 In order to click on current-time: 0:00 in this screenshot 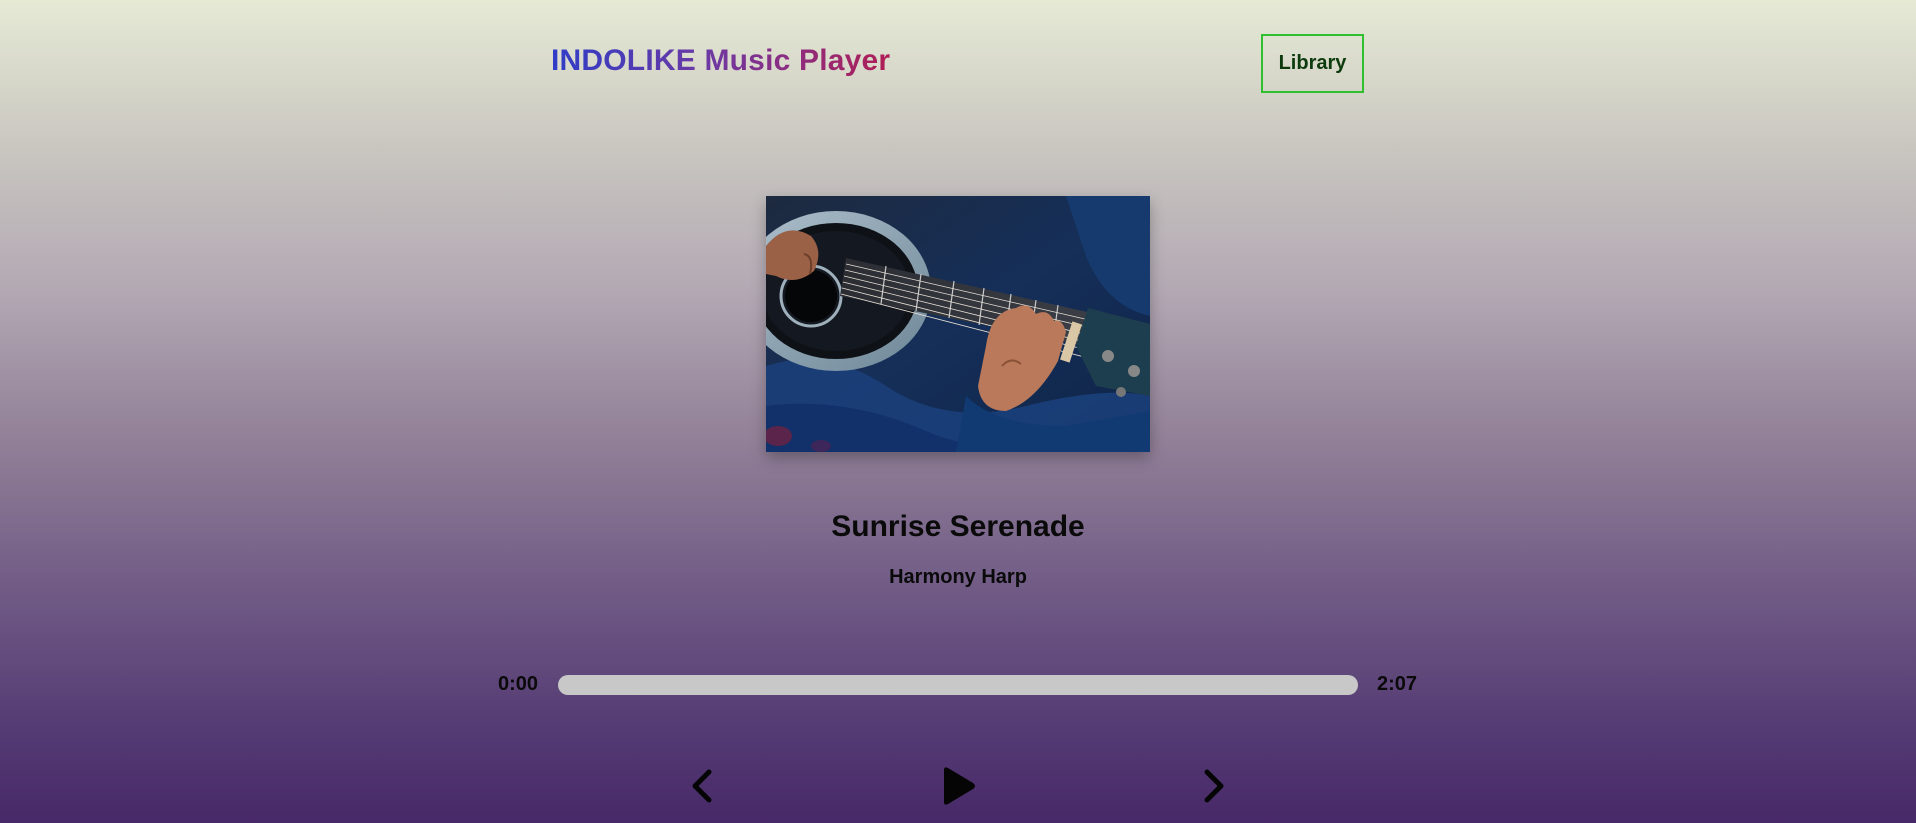, I will do `click(518, 684)`.